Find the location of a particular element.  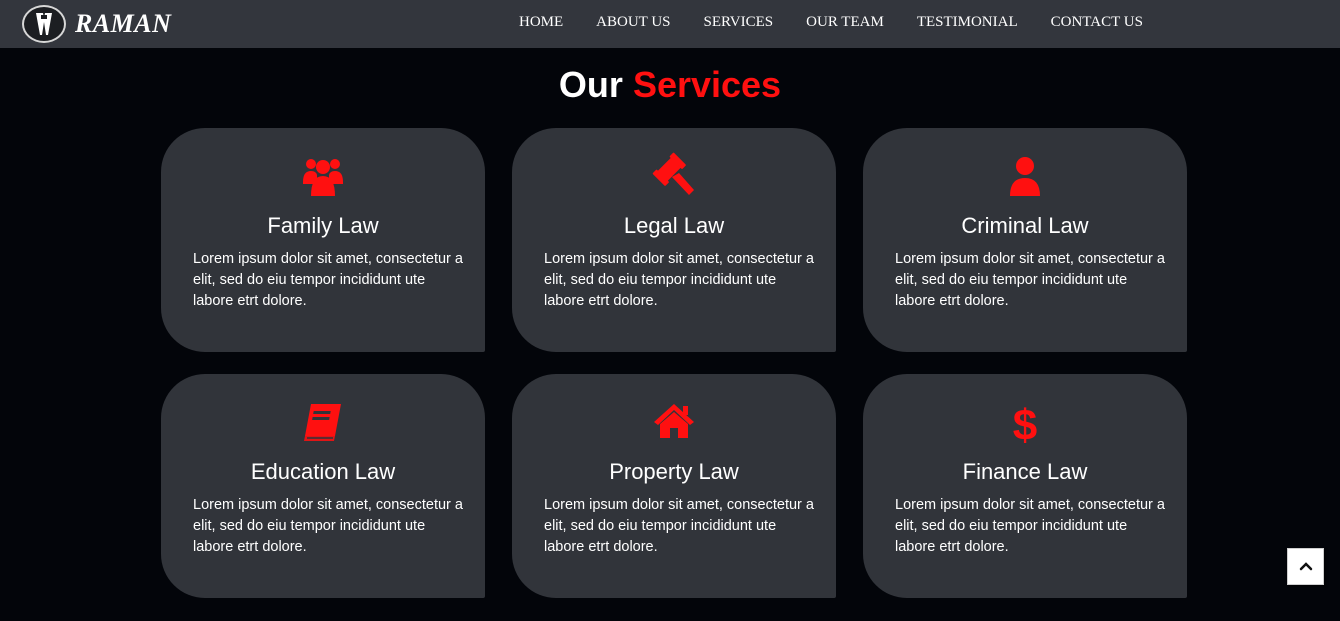

nav-contact-us: CONTACT US is located at coordinates (1097, 22).